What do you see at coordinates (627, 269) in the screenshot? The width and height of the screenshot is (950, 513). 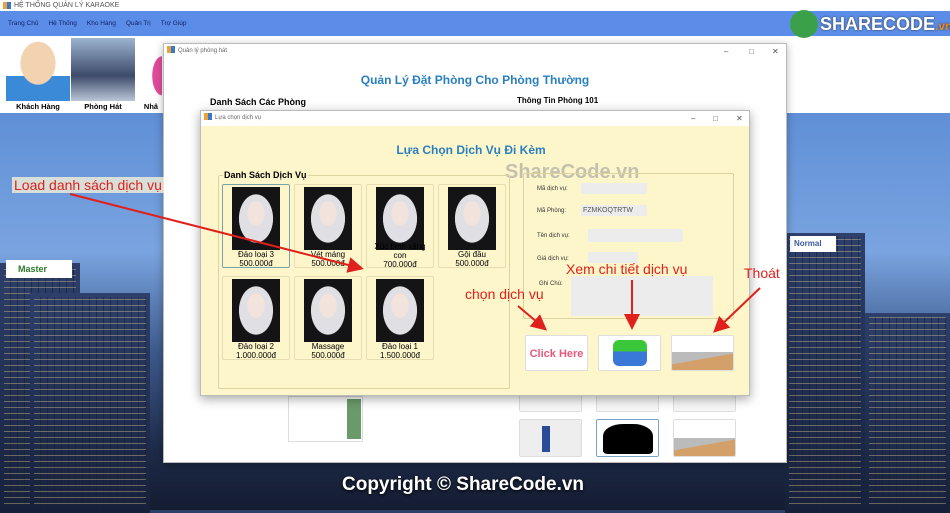 I see `annotation-detail: Xem chi tiết dịch vụ` at bounding box center [627, 269].